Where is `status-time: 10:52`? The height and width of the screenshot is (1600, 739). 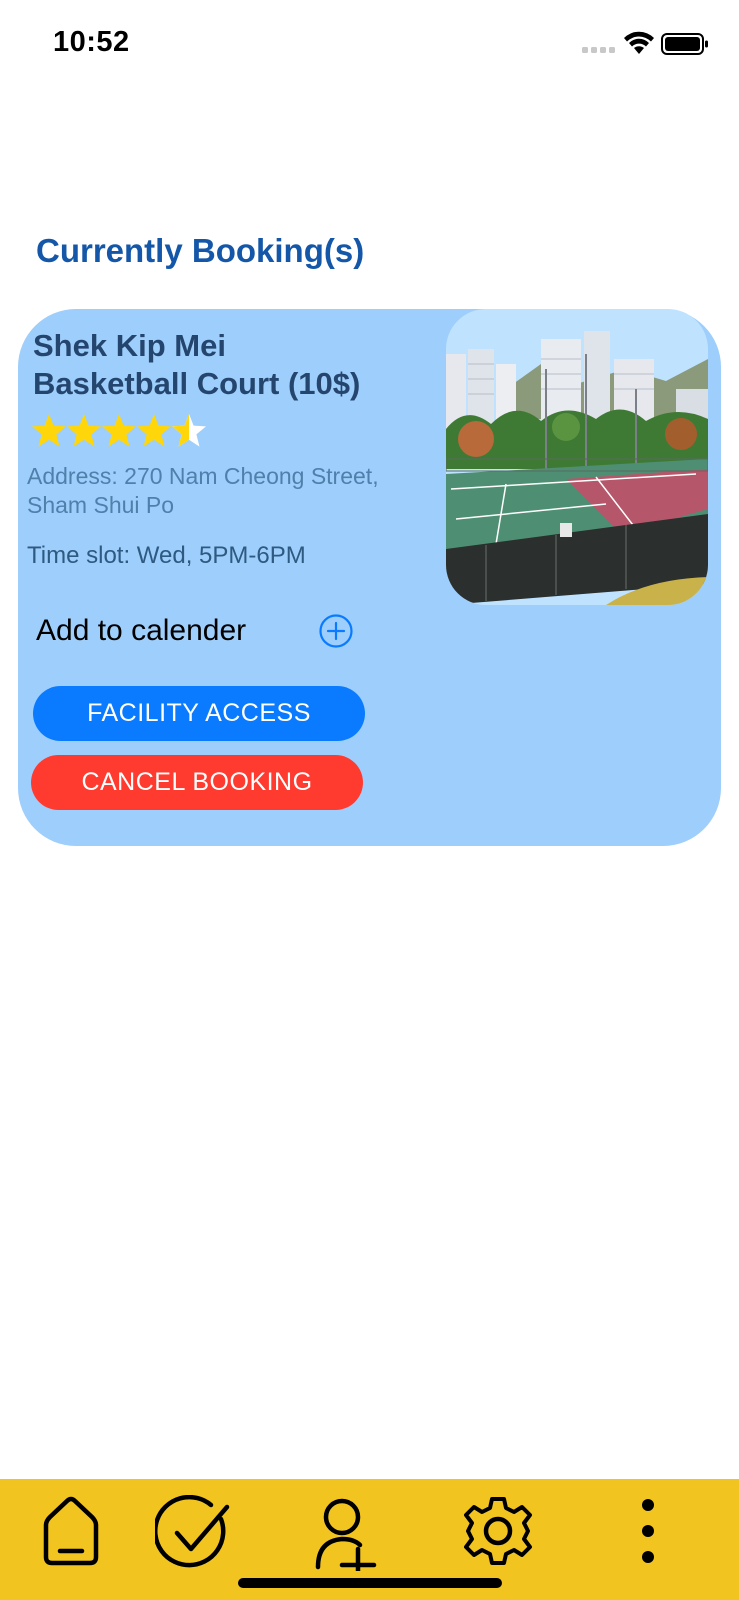 status-time: 10:52 is located at coordinates (91, 42).